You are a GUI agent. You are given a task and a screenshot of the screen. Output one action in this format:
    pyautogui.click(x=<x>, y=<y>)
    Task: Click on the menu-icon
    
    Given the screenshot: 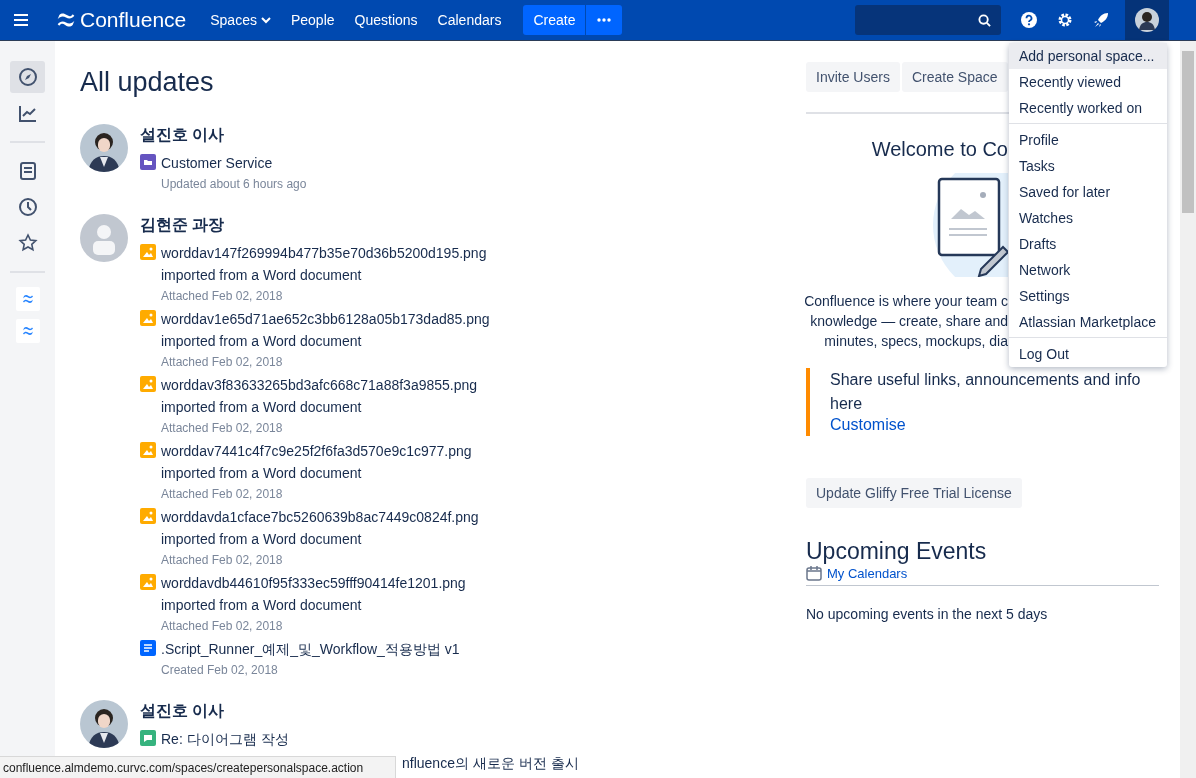 What is the action you would take?
    pyautogui.click(x=21, y=20)
    